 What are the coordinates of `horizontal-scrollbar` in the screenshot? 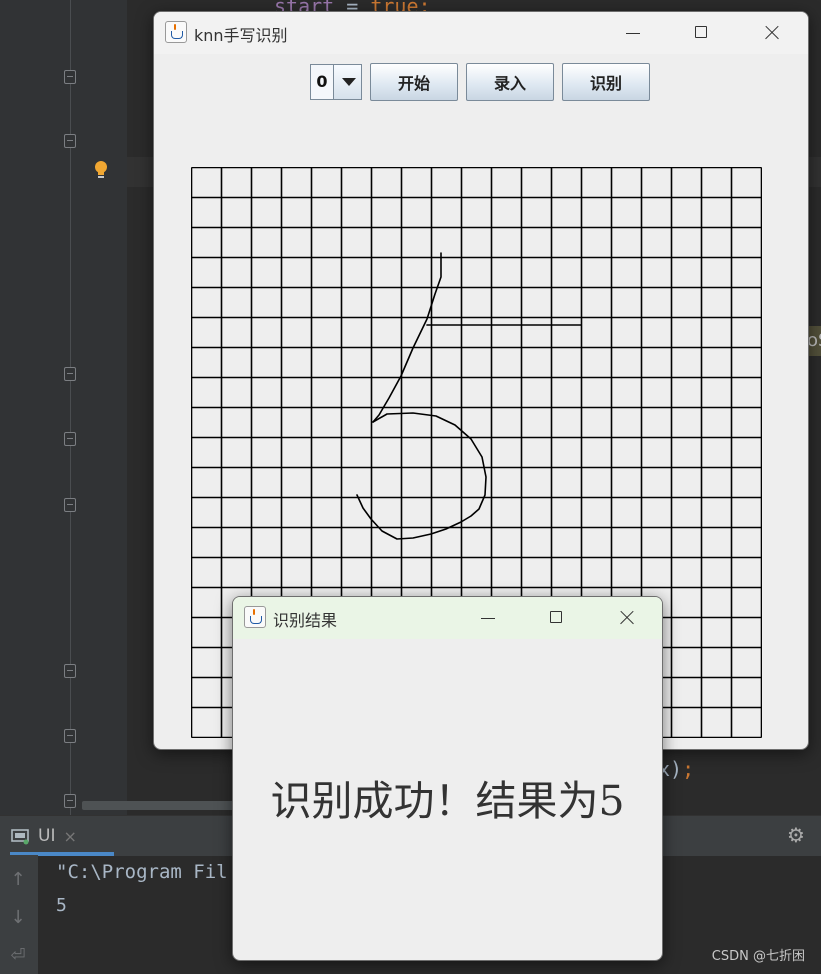 It's located at (162, 805).